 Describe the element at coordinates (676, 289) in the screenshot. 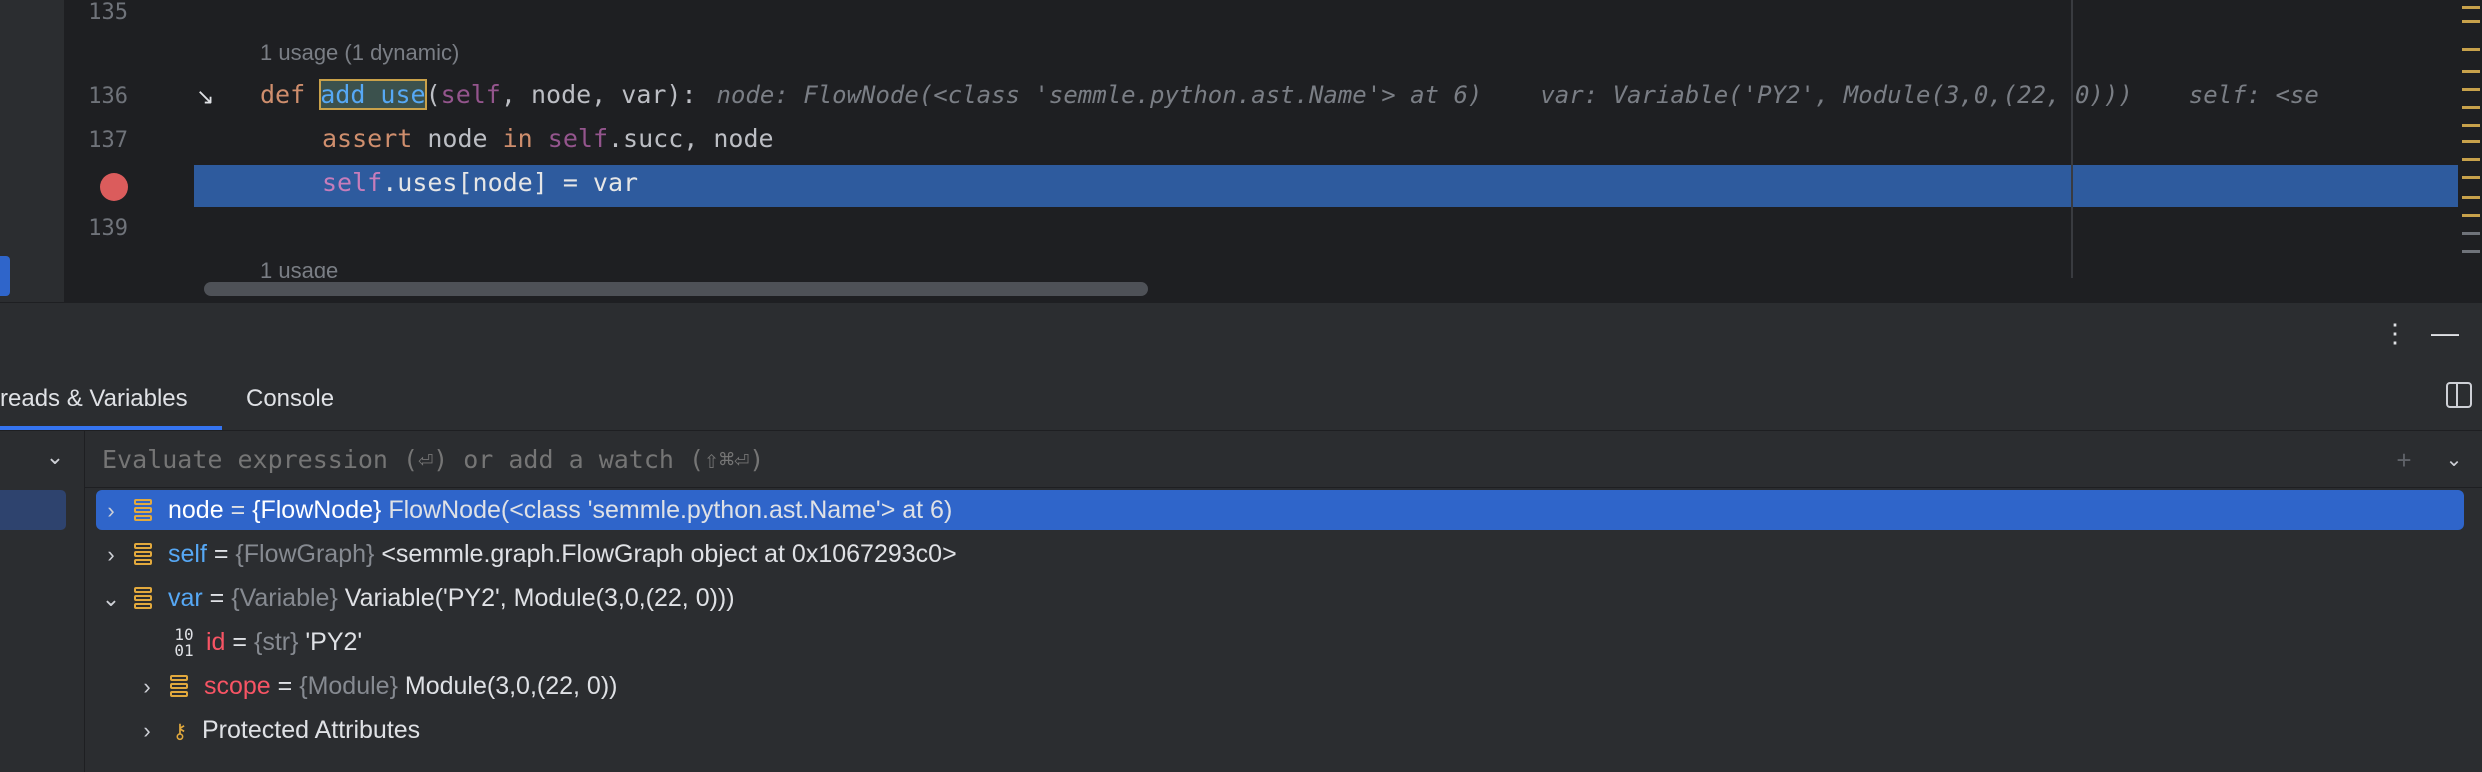

I see `horizontal-scrollbar-thumb` at that location.